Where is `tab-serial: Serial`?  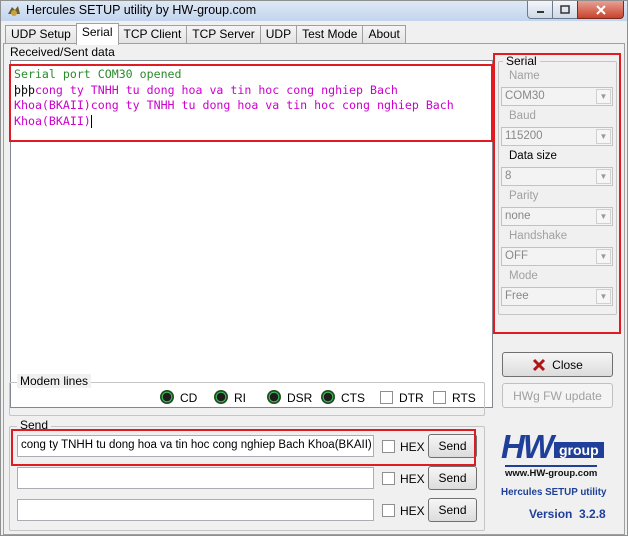 tab-serial: Serial is located at coordinates (97, 34).